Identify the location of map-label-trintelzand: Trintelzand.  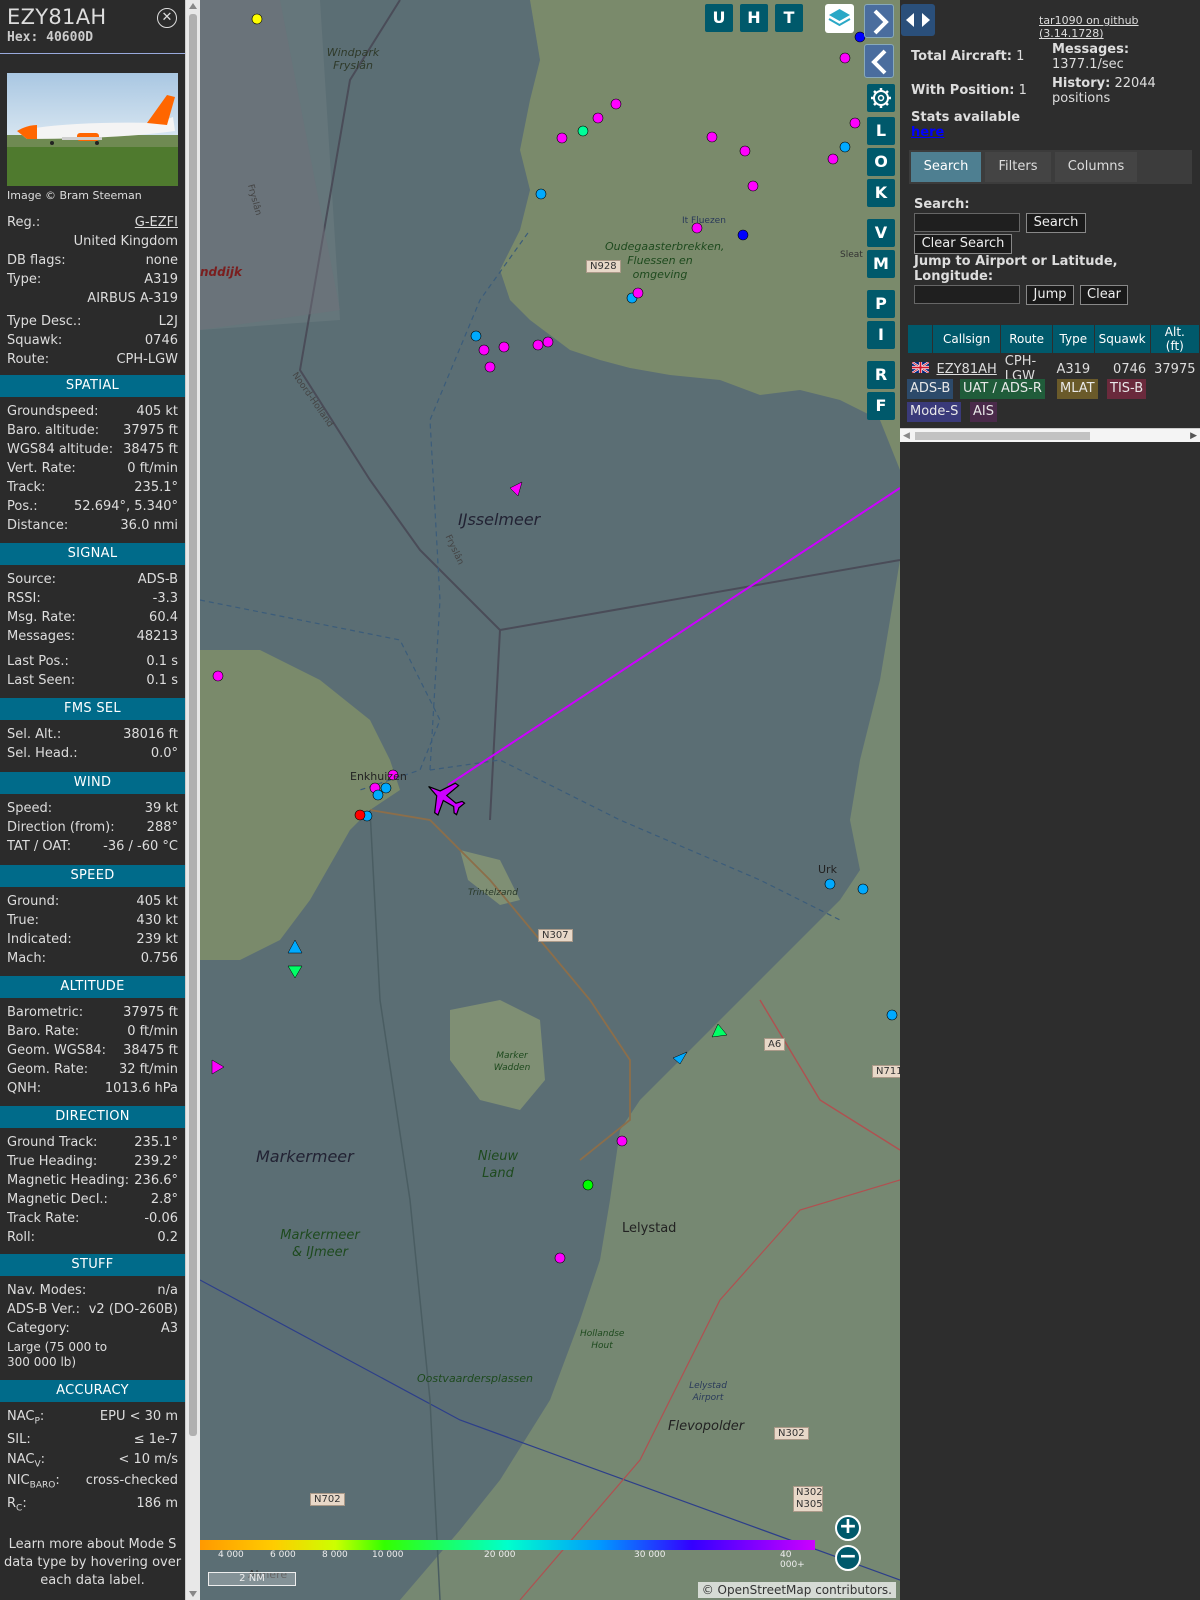
(493, 893).